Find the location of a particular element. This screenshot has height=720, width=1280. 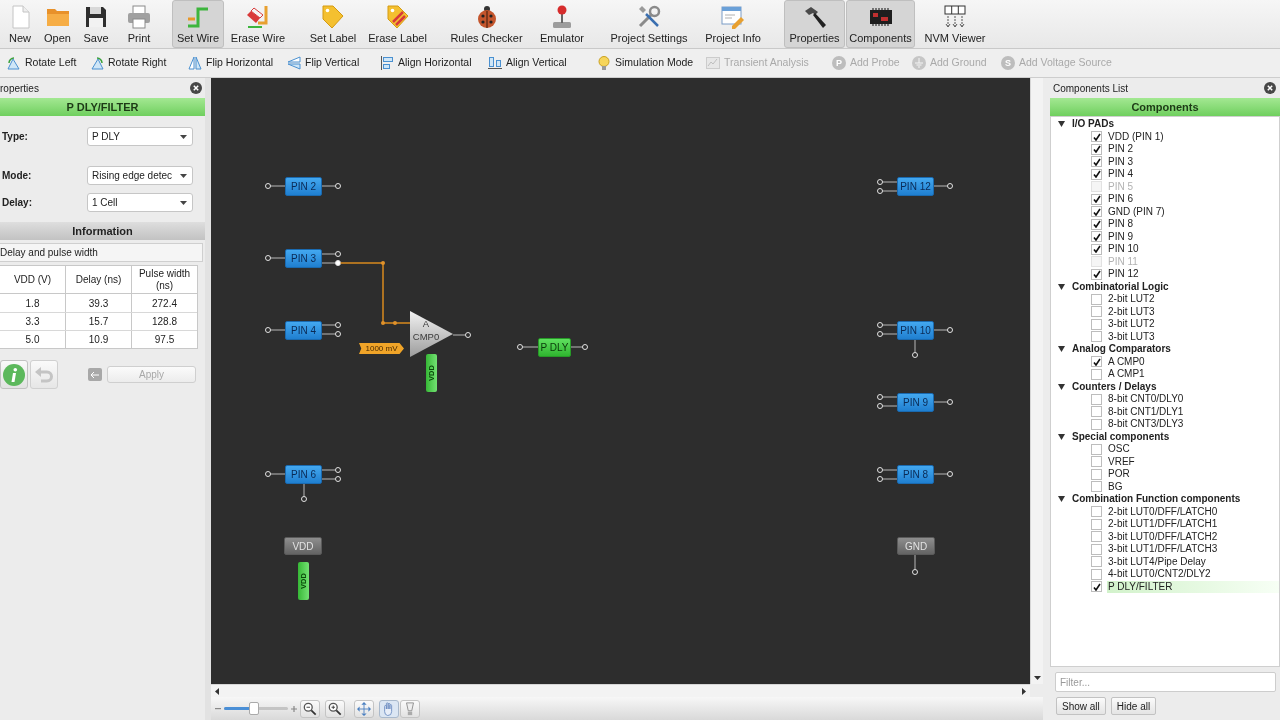

toolbar-button: Print is located at coordinates (139, 24).